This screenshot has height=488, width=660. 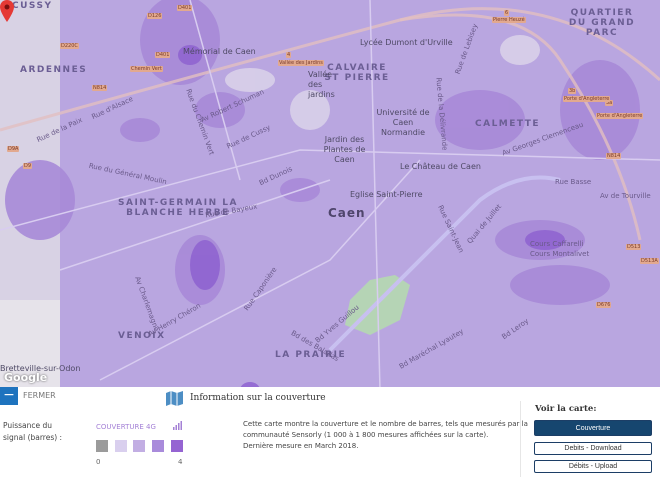 I want to click on road-shield: D220C, so click(x=69, y=46).